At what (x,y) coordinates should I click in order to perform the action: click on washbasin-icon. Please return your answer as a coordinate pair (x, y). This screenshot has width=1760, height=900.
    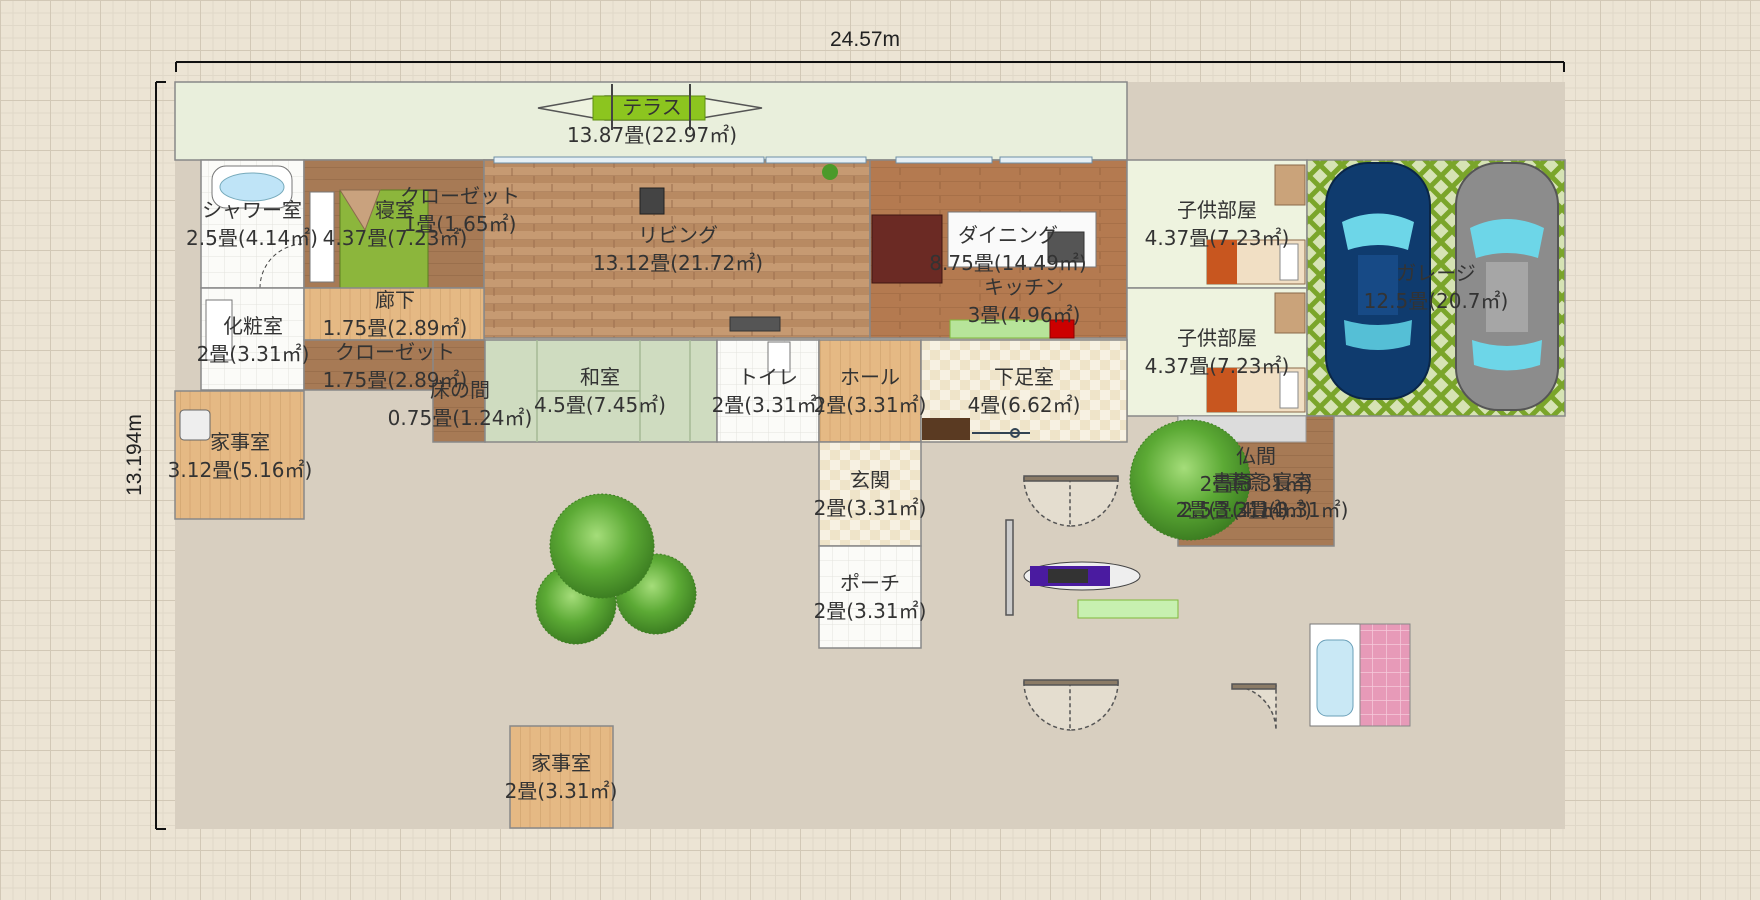
    Looking at the image, I should click on (219, 330).